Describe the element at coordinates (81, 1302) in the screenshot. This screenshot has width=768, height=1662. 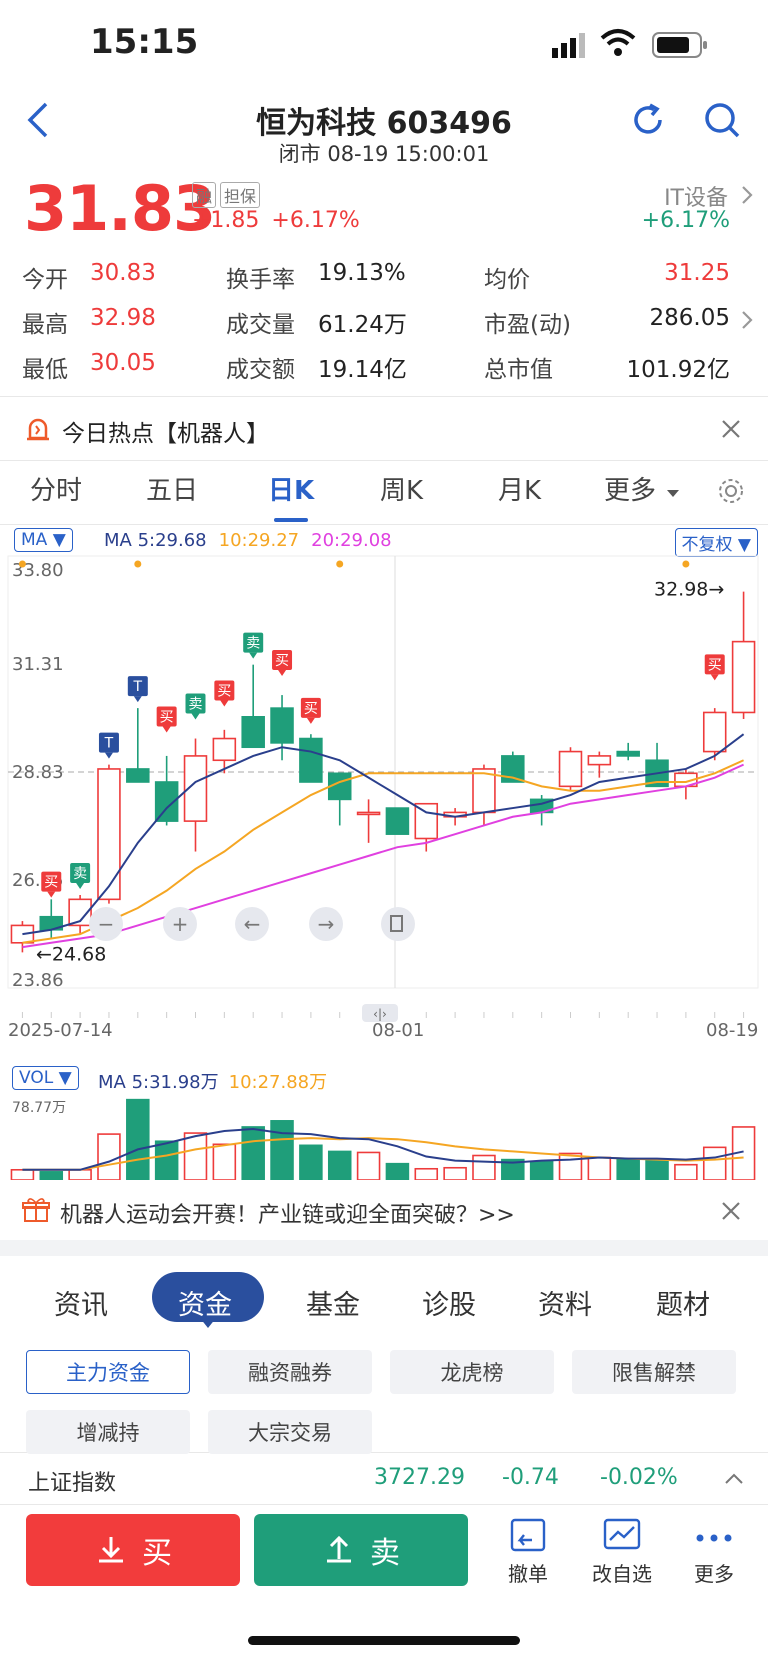
I see `info-tab: 资讯` at that location.